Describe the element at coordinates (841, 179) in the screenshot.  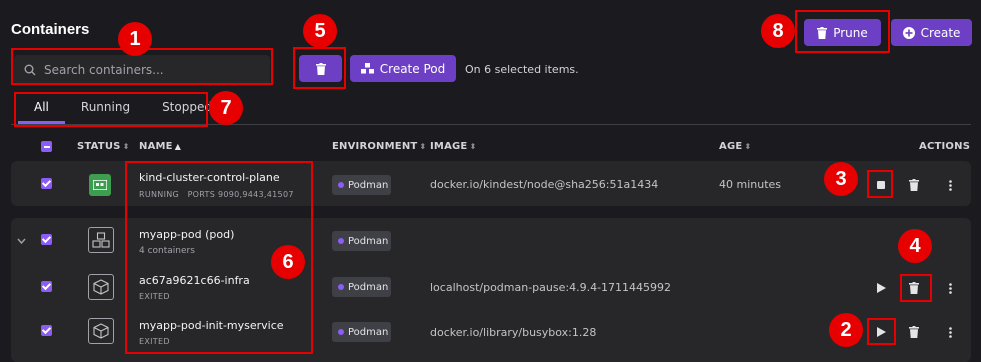
I see `annotation-3: 3` at that location.